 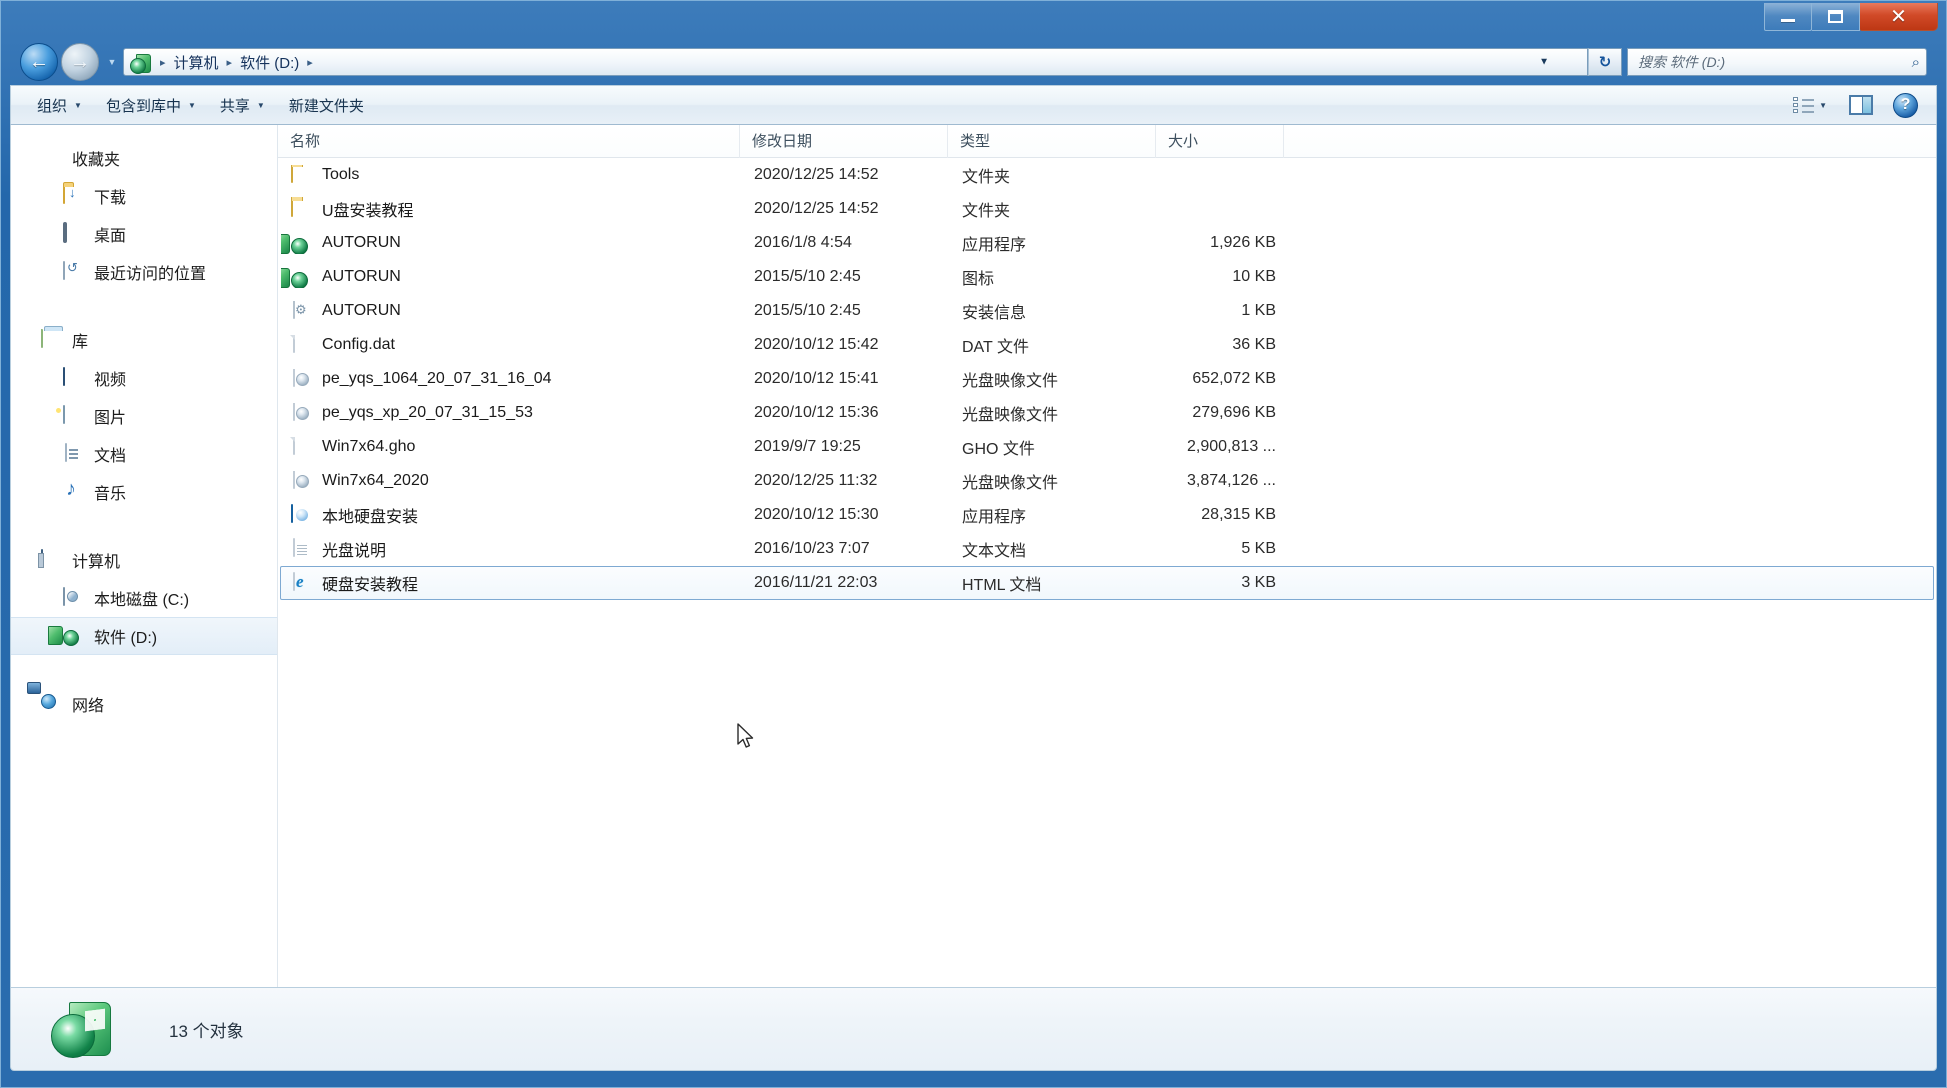 What do you see at coordinates (437, 378) in the screenshot?
I see `file-name-label: pe_yqs_1064_20_07_31_16_04` at bounding box center [437, 378].